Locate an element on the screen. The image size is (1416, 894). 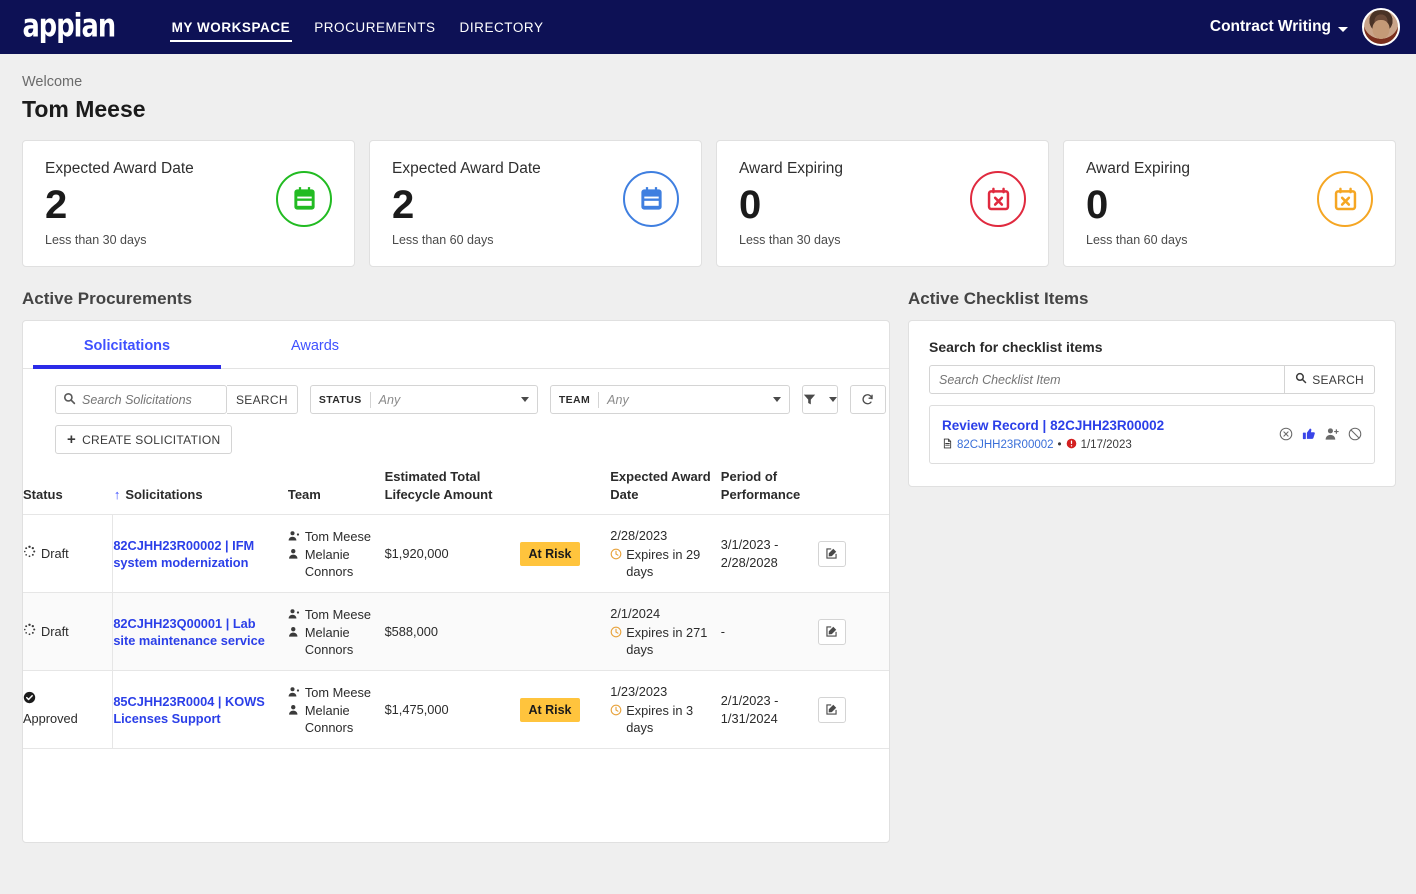
expires-note: Expires in 3 days is located at coordinates (661, 719).